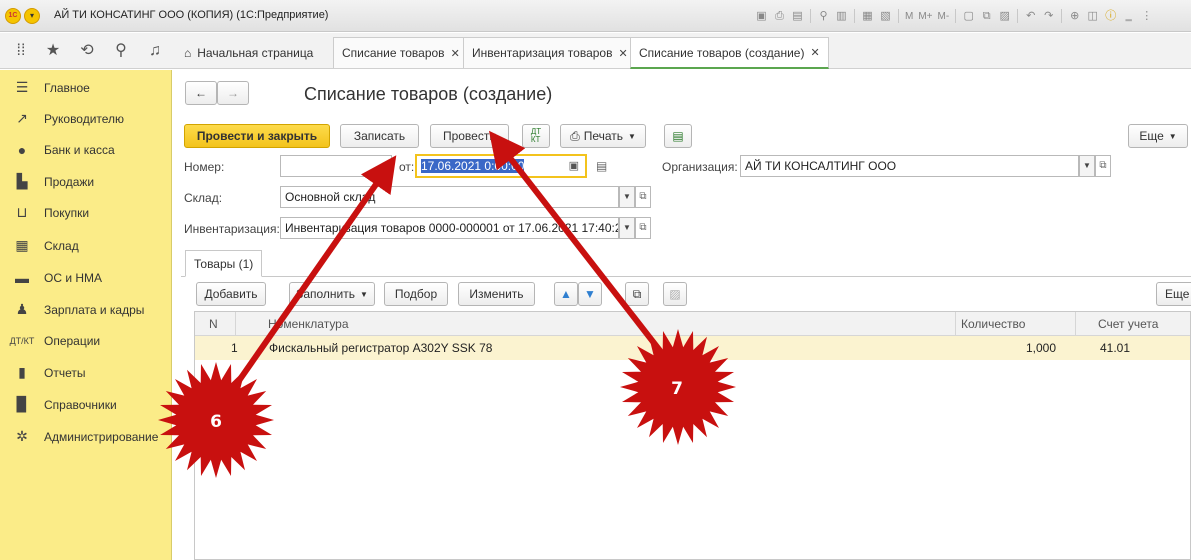  What do you see at coordinates (86, 149) in the screenshot?
I see `sidebar-item-bank: ● Банк и касса` at bounding box center [86, 149].